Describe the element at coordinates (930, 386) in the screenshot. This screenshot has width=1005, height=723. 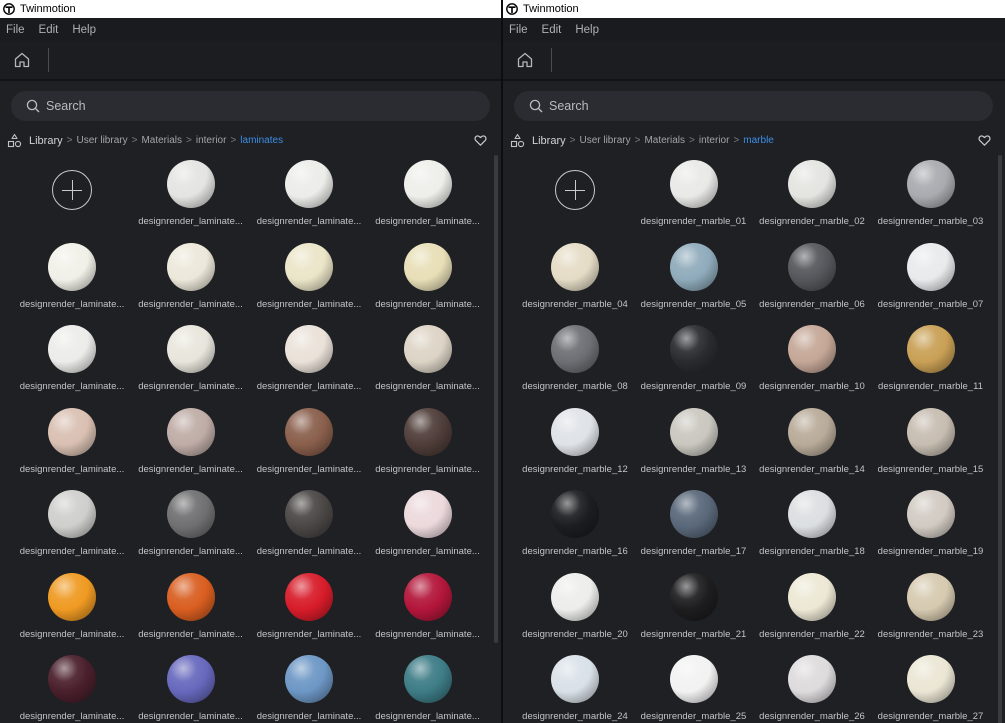
I see `material-label: designrender_marble_11` at that location.